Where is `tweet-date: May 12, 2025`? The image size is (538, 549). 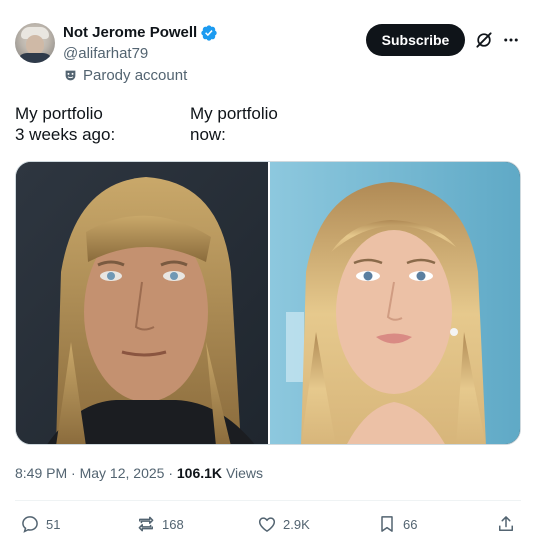
tweet-date: May 12, 2025 is located at coordinates (122, 473).